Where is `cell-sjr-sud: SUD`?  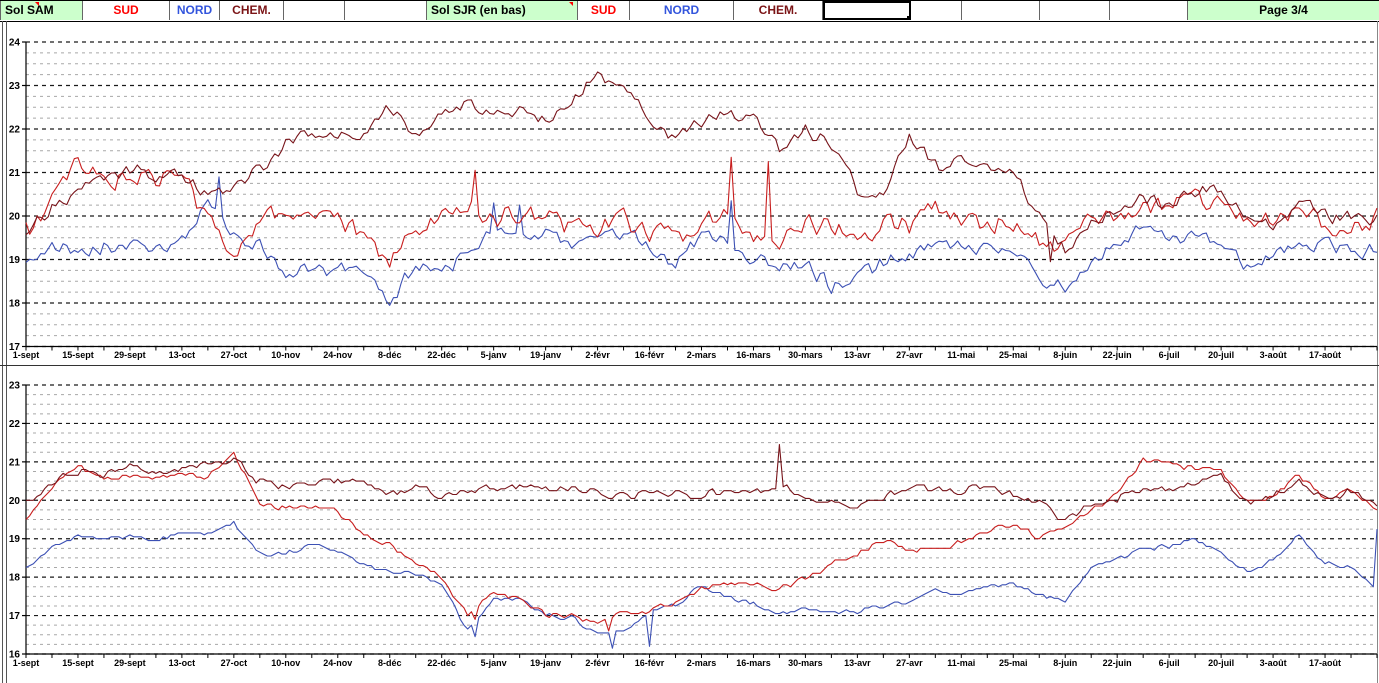 cell-sjr-sud: SUD is located at coordinates (604, 10).